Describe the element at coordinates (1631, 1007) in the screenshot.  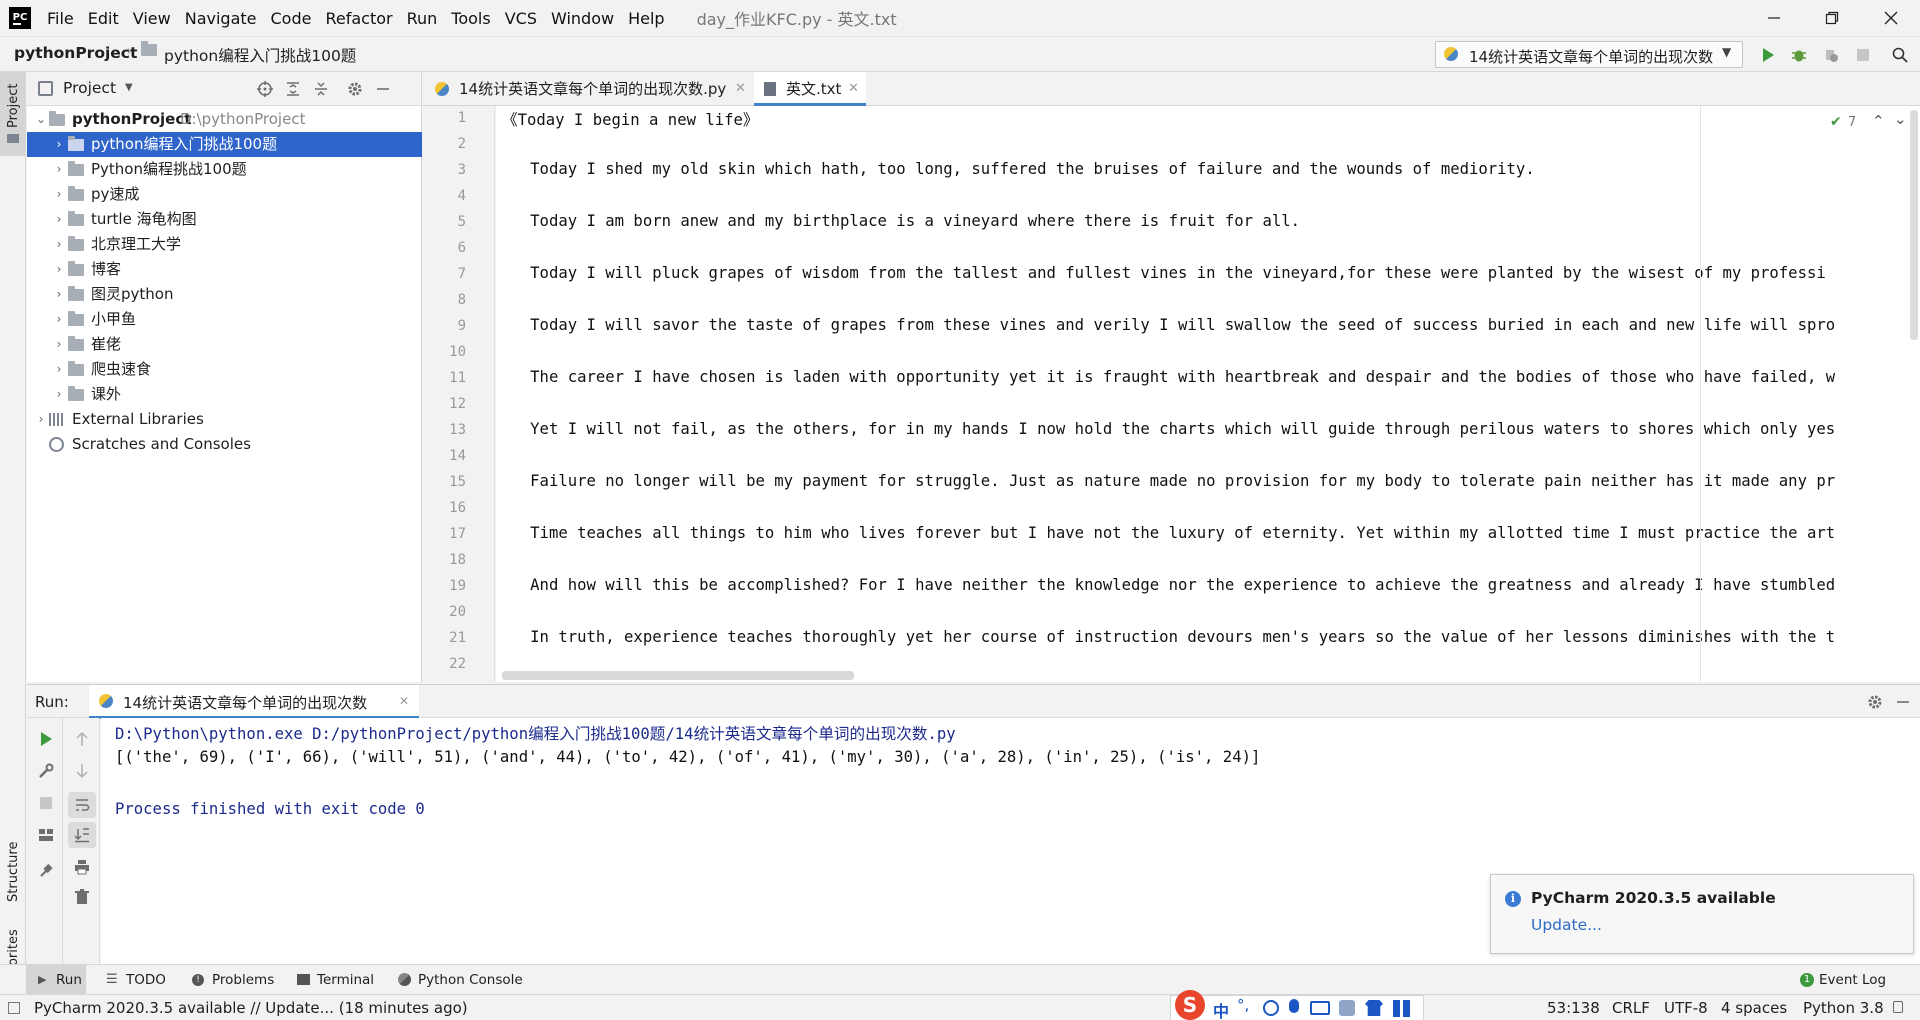
I see `line-separator: CRLF` at that location.